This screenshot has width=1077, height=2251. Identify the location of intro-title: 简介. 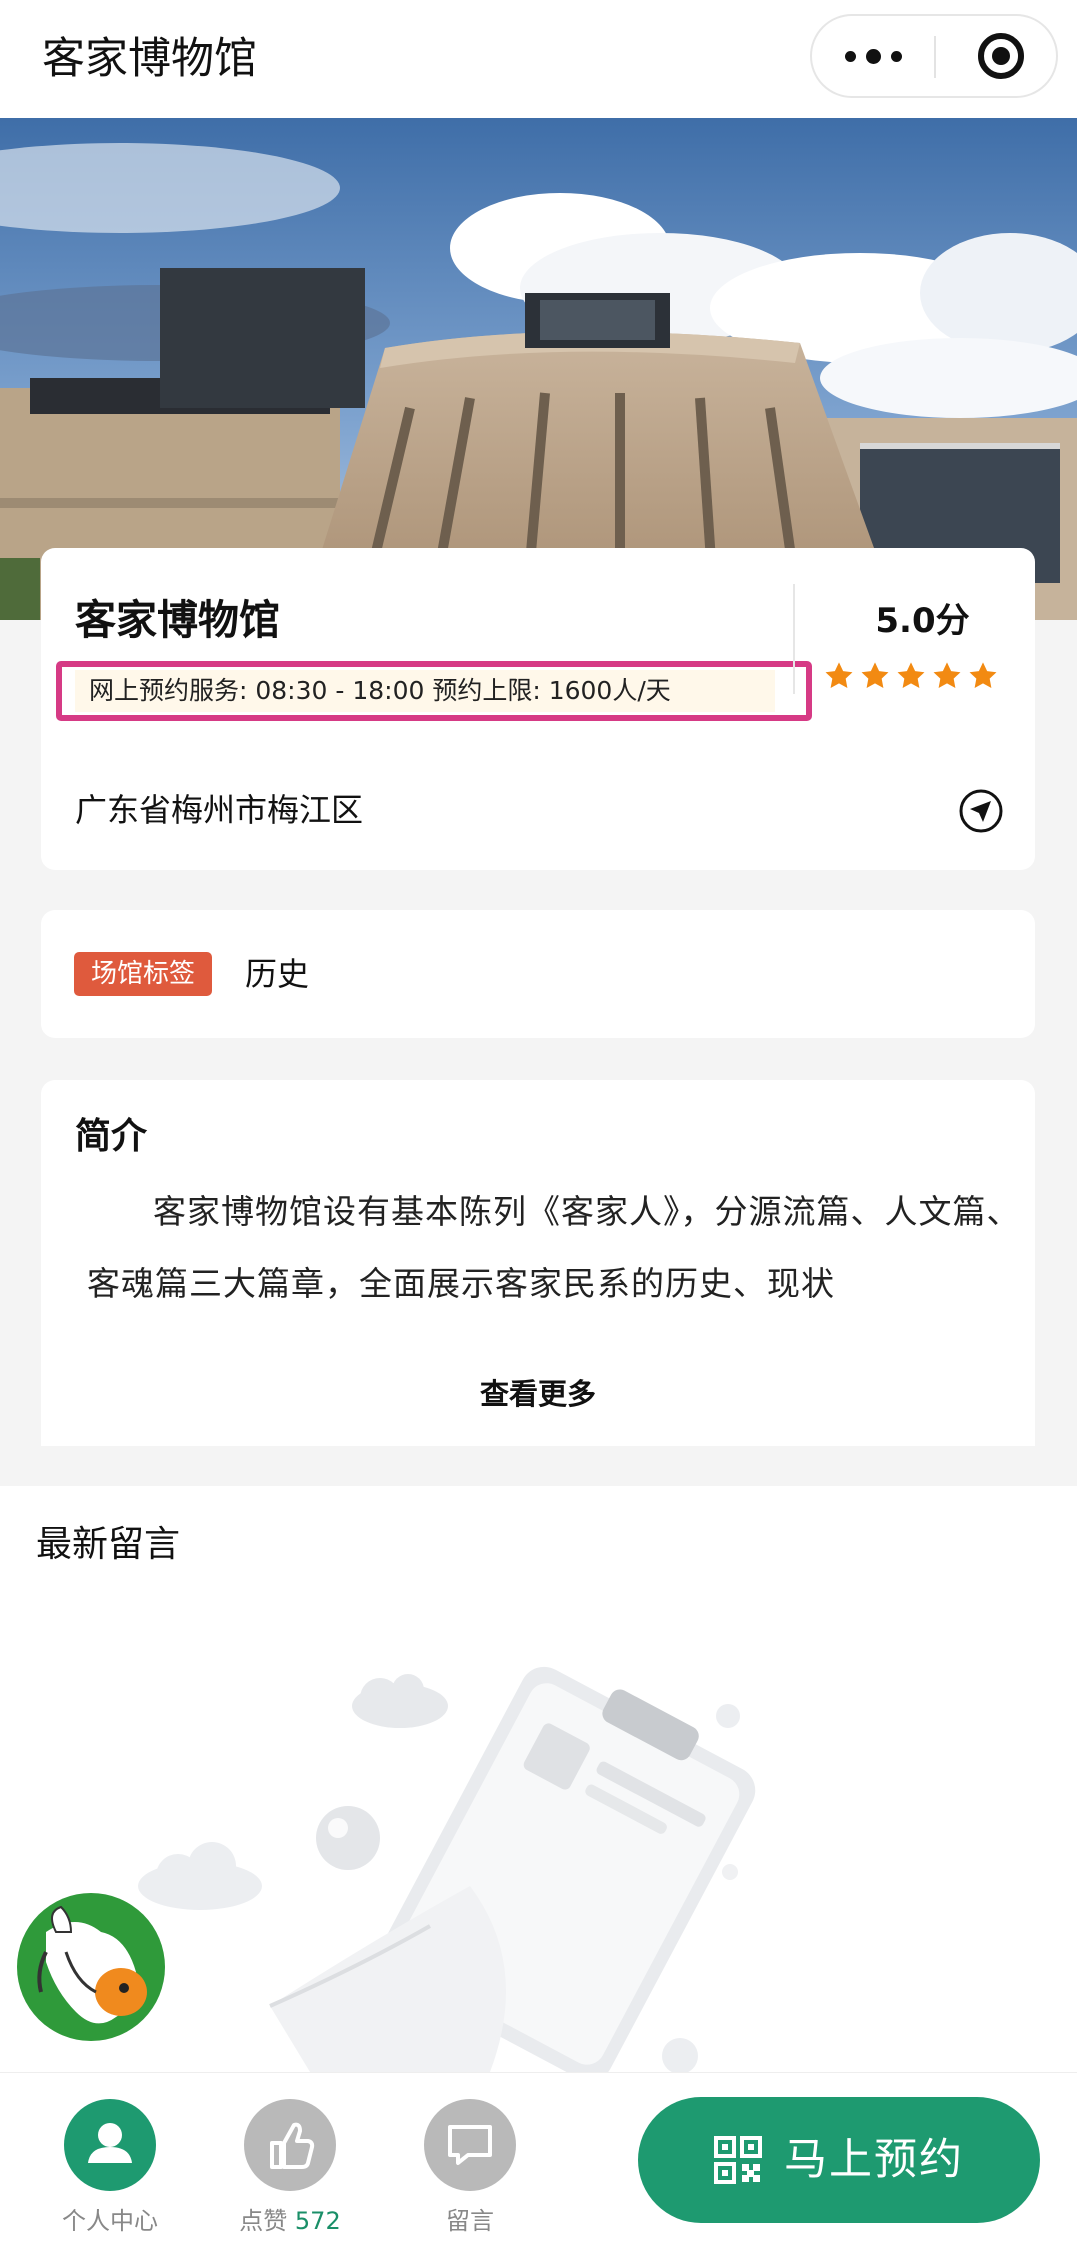
(111, 1136).